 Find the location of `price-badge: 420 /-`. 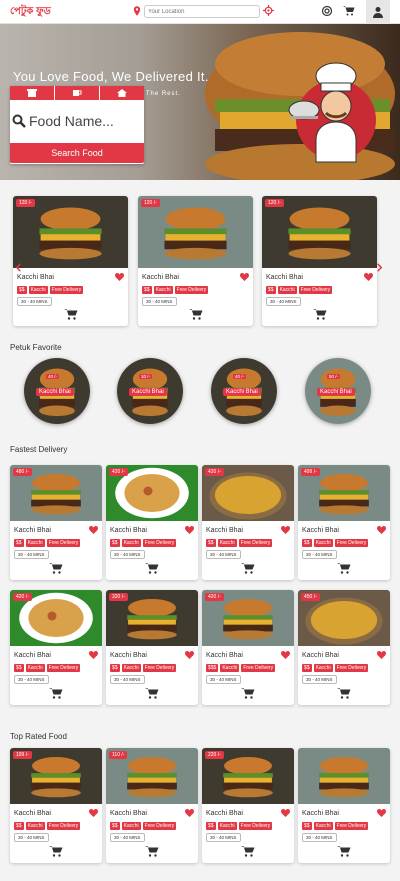

price-badge: 420 /- is located at coordinates (214, 472).